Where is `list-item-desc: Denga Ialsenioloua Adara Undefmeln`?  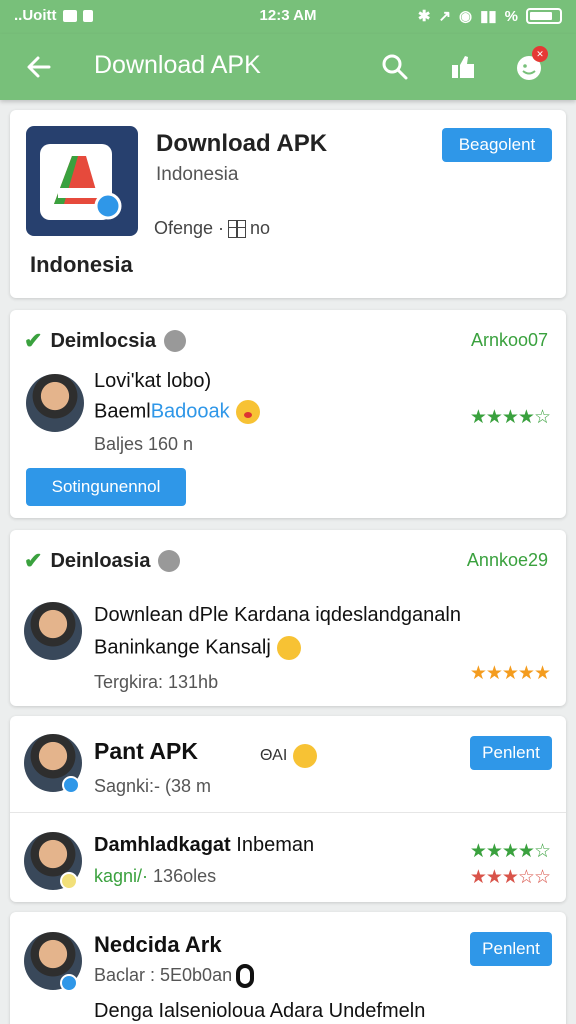 list-item-desc: Denga Ialsenioloua Adara Undefmeln is located at coordinates (260, 1011).